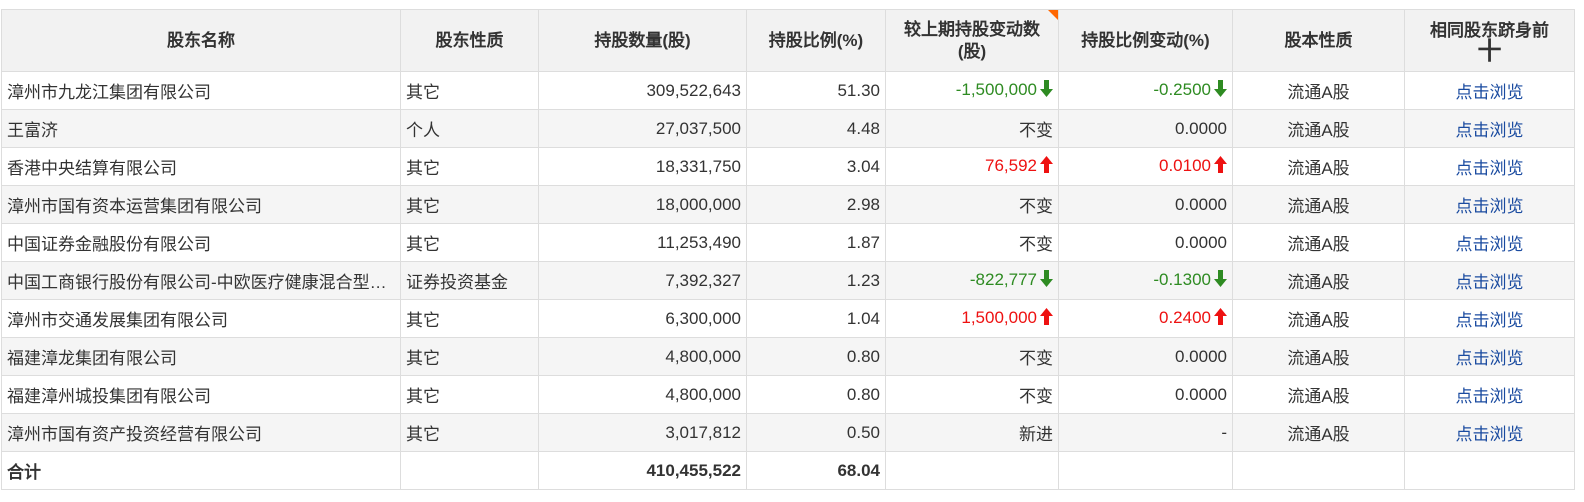 The width and height of the screenshot is (1584, 502). Describe the element at coordinates (816, 242) in the screenshot. I see `cell-share-ratio: 1.87` at that location.